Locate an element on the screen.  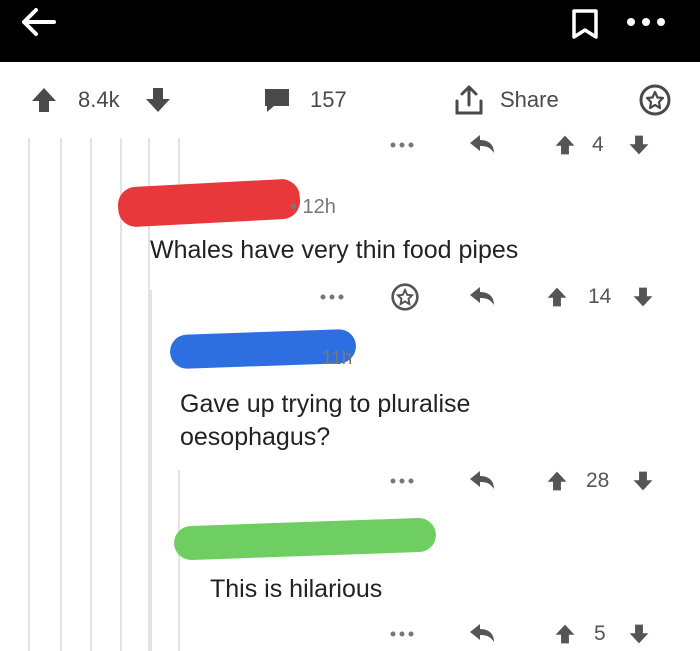
back-arrow-icon is located at coordinates (38, 22).